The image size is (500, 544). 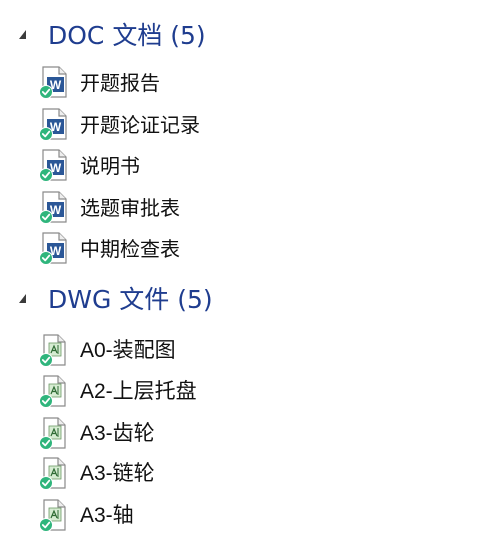 What do you see at coordinates (130, 249) in the screenshot?
I see `file-name: 中期检查表` at bounding box center [130, 249].